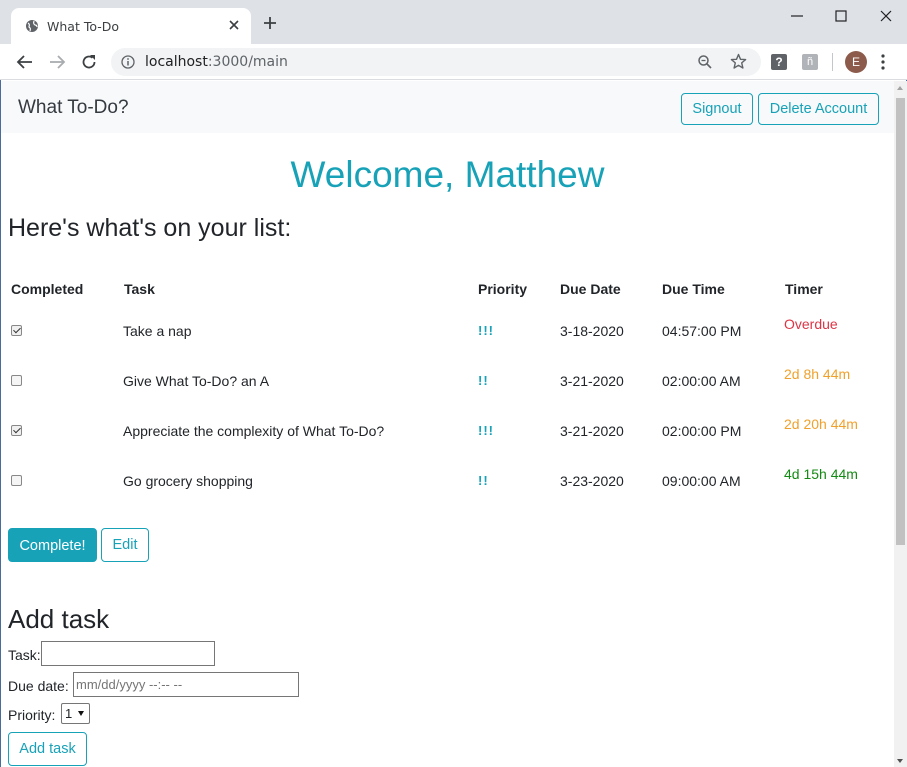  I want to click on url-host: localhost, so click(176, 62).